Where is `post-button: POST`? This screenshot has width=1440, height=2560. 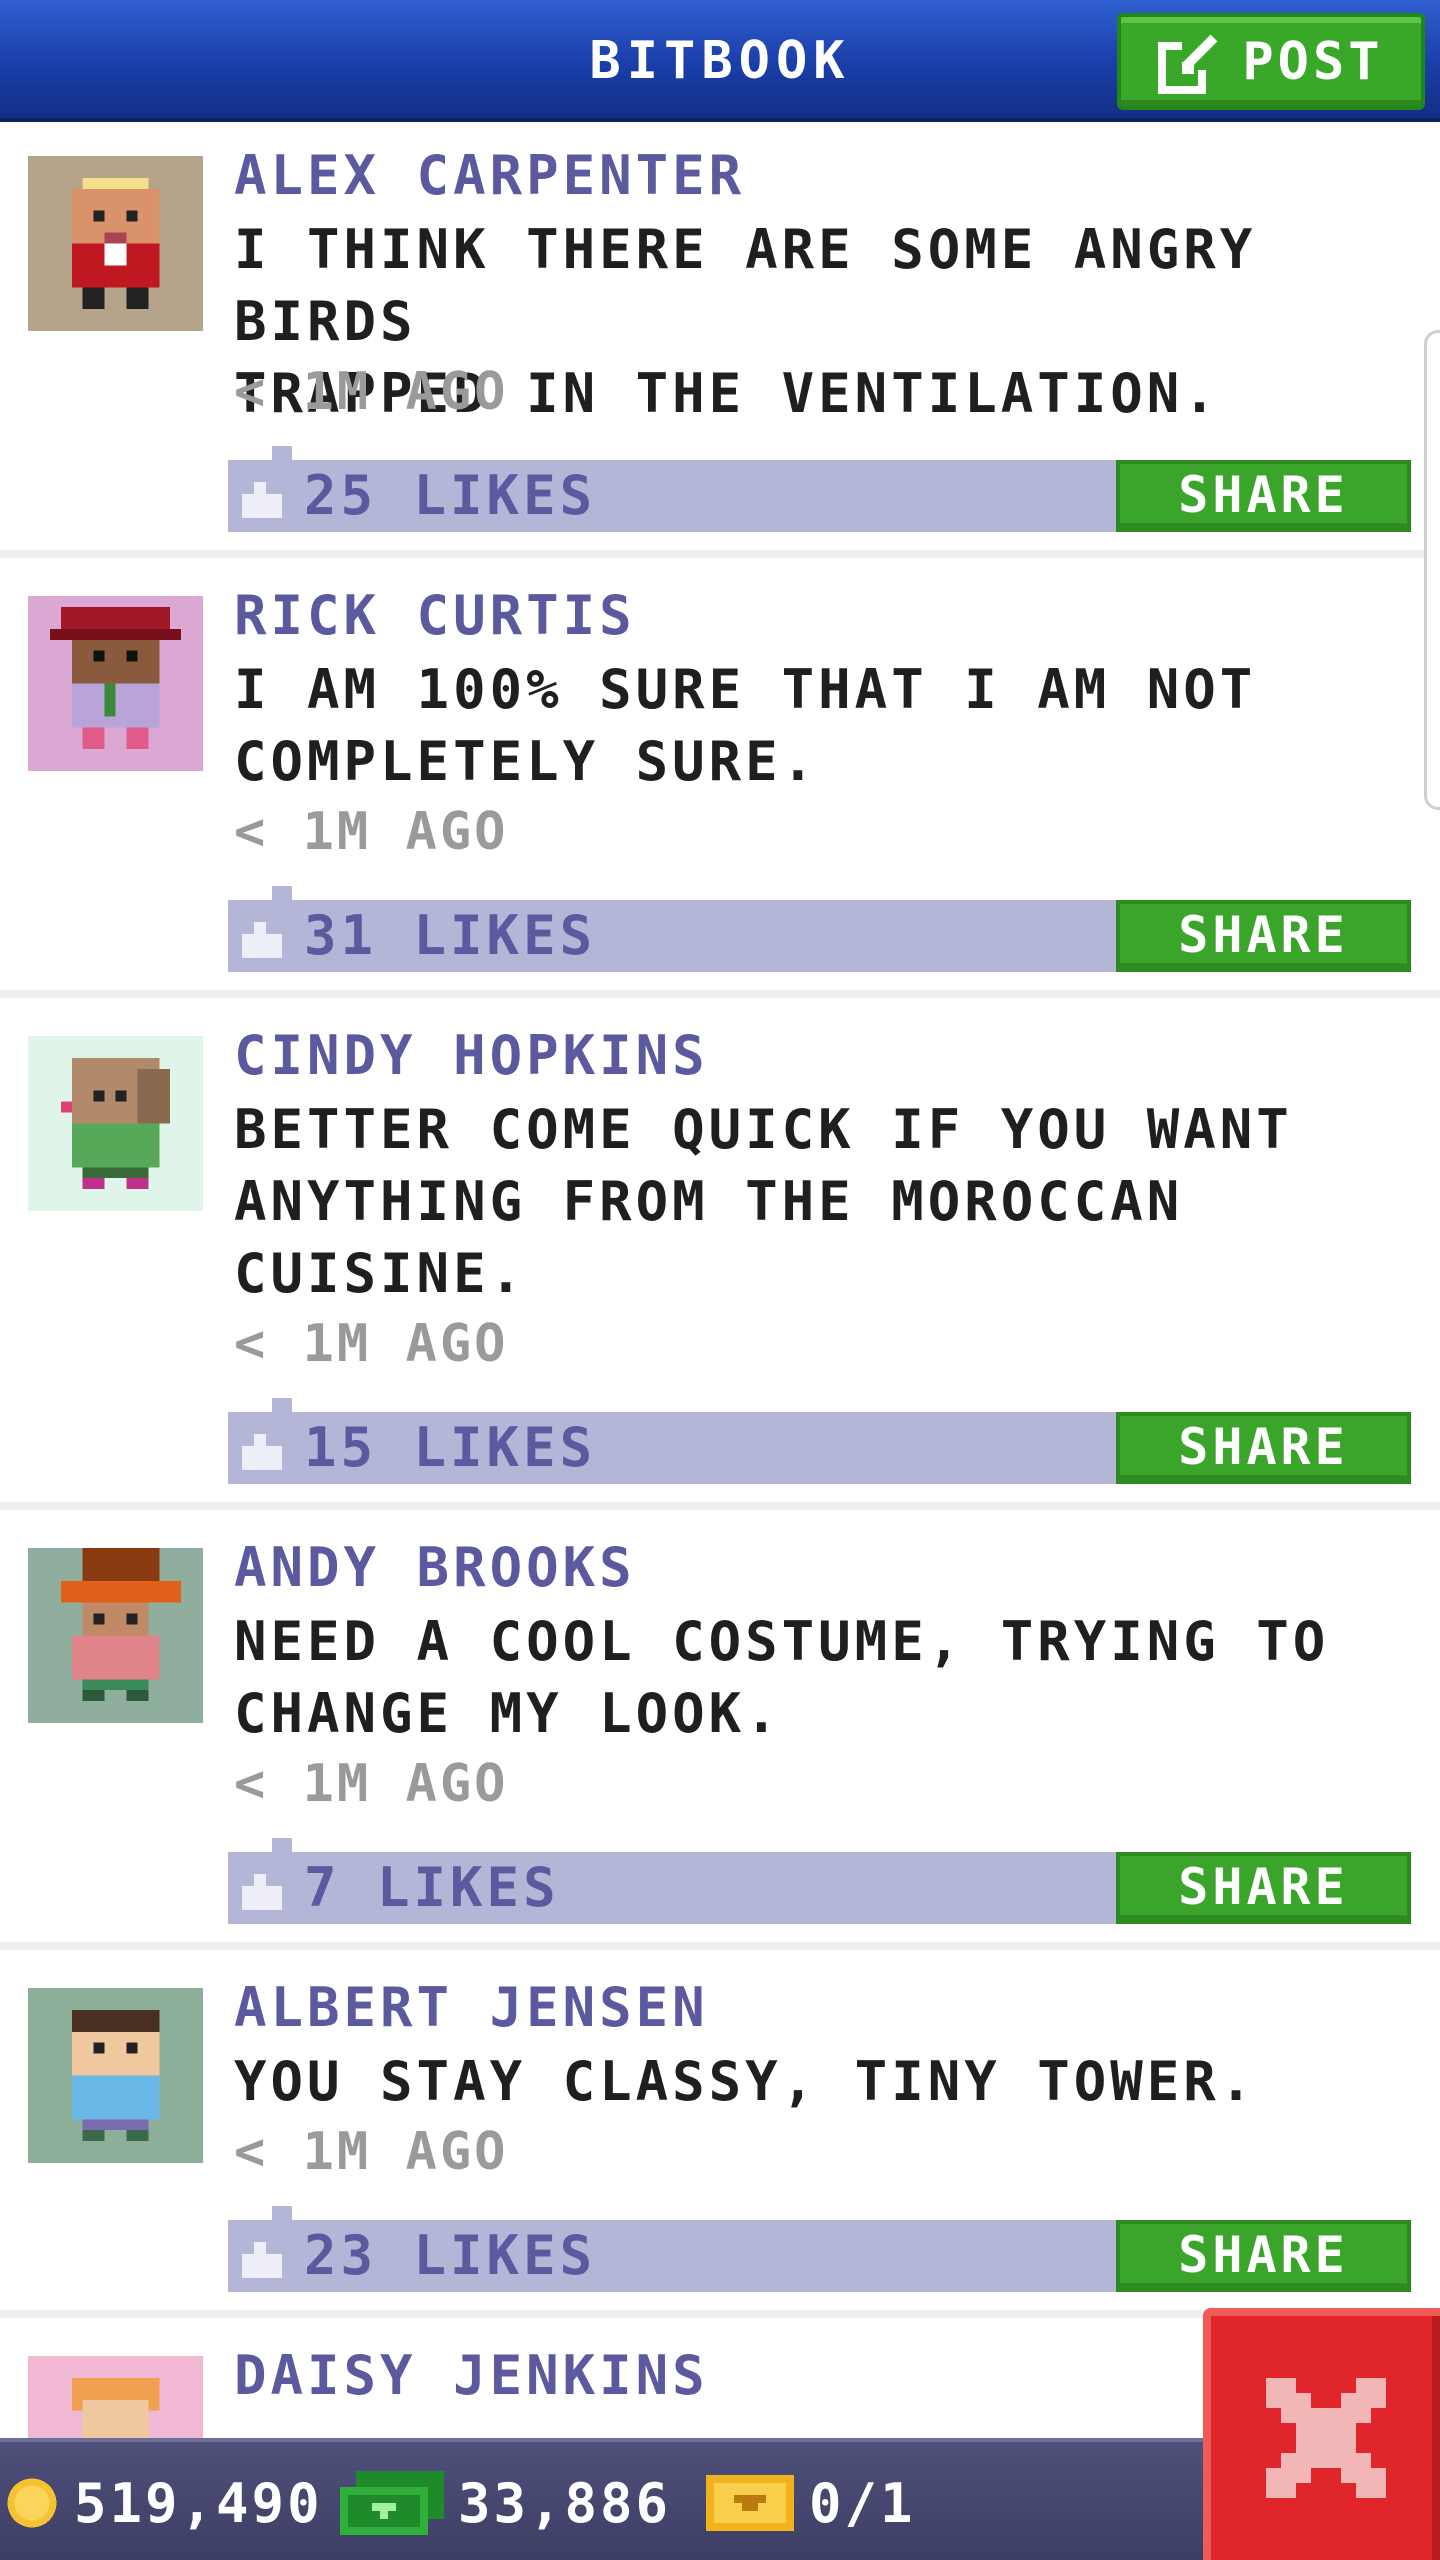
post-button: POST is located at coordinates (1271, 61).